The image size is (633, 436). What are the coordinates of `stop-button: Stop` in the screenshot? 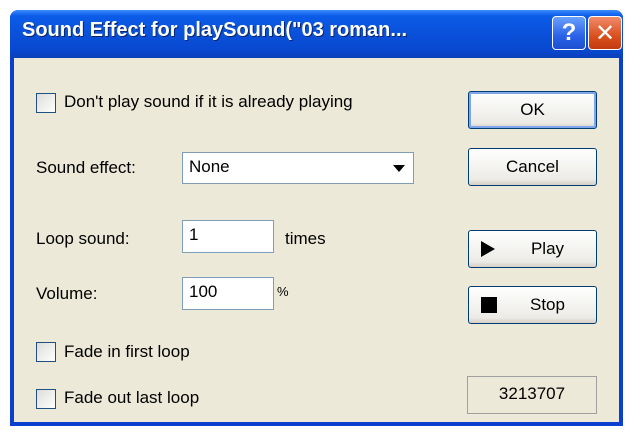 It's located at (532, 305).